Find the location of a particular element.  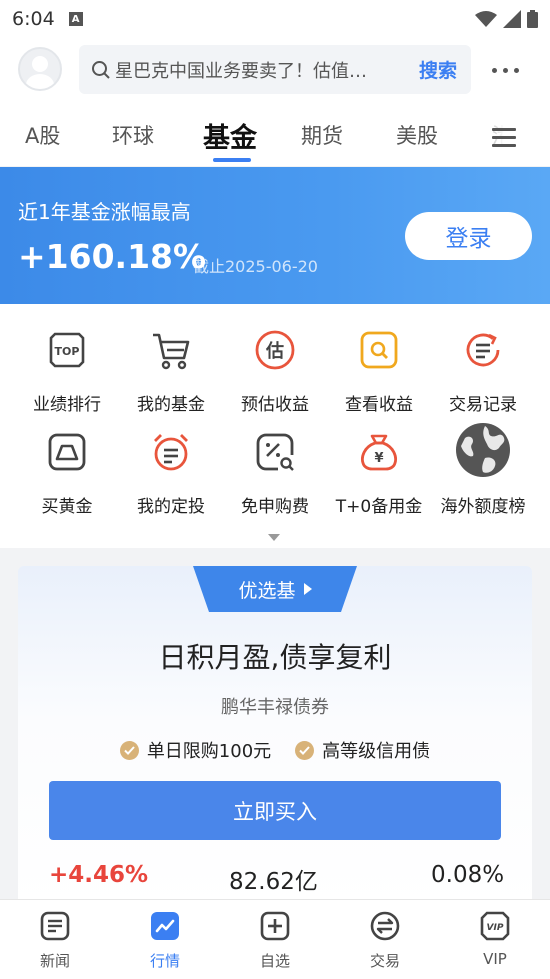

vip-icon: VIP is located at coordinates (495, 926).